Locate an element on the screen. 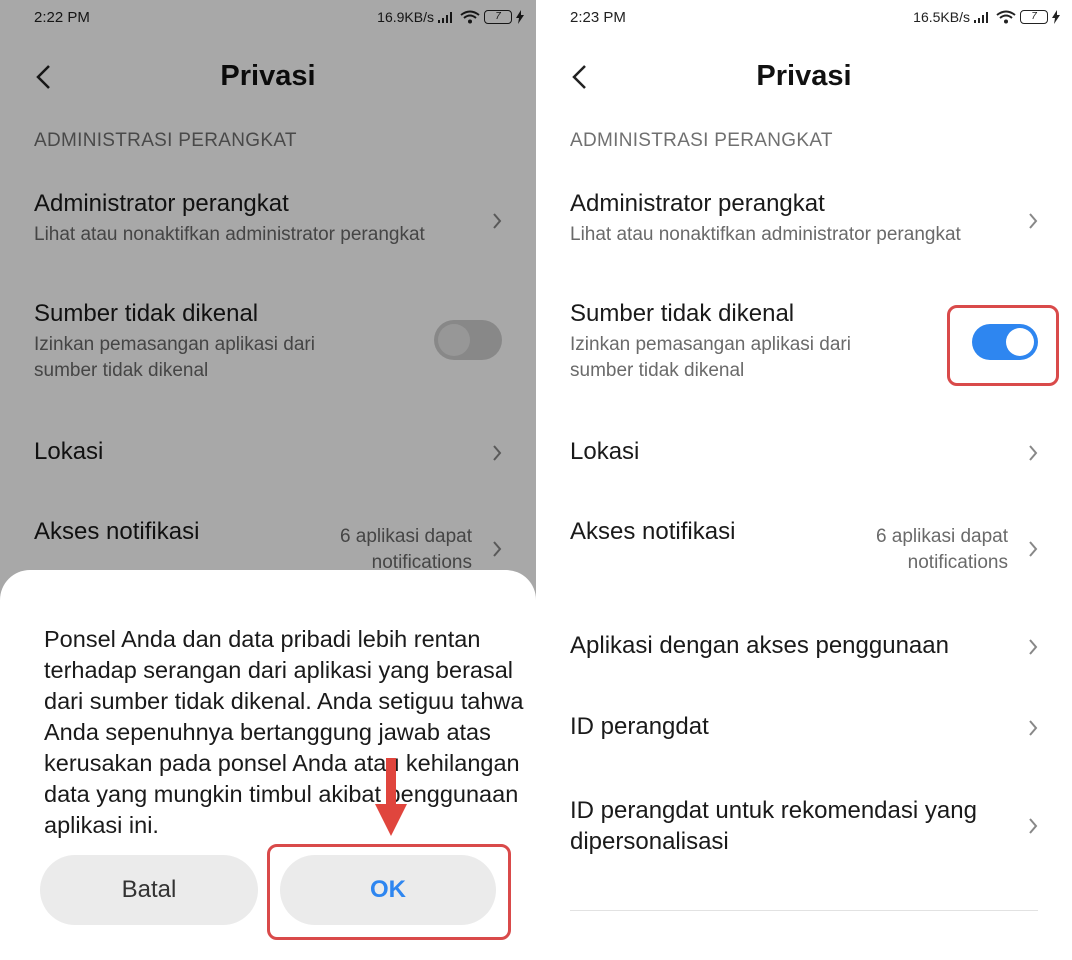  status-right: 16.5KB/s 7 is located at coordinates (986, 17).